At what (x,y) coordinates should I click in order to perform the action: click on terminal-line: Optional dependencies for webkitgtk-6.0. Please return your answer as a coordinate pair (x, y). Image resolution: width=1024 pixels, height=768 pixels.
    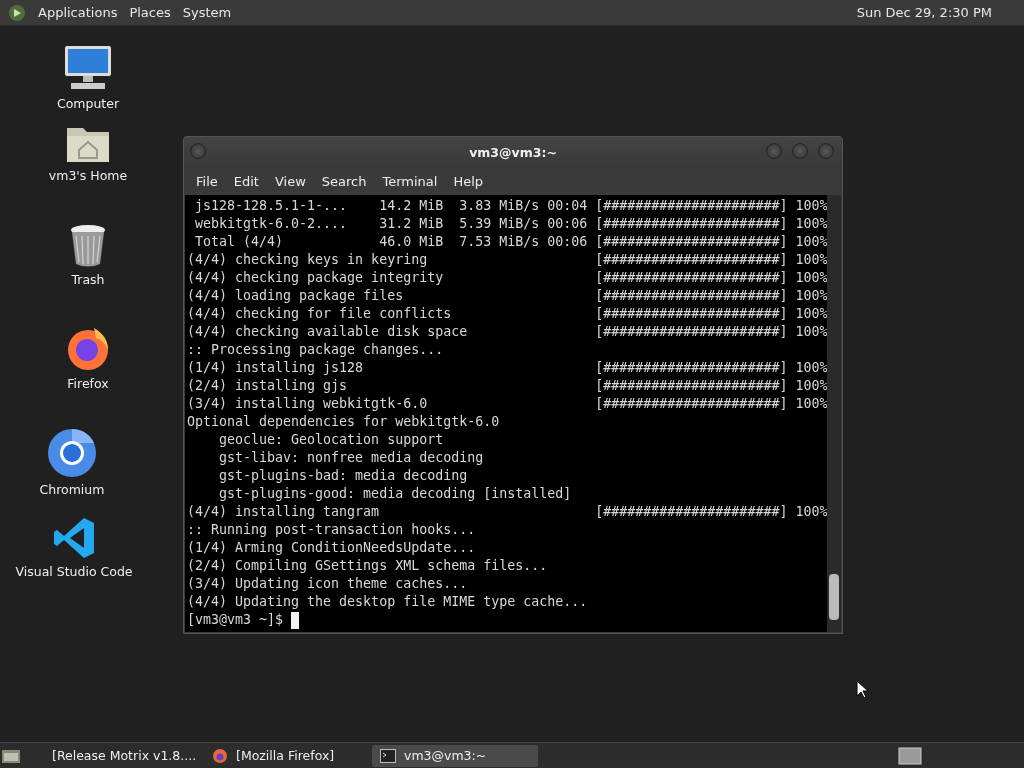
    Looking at the image, I should click on (344, 422).